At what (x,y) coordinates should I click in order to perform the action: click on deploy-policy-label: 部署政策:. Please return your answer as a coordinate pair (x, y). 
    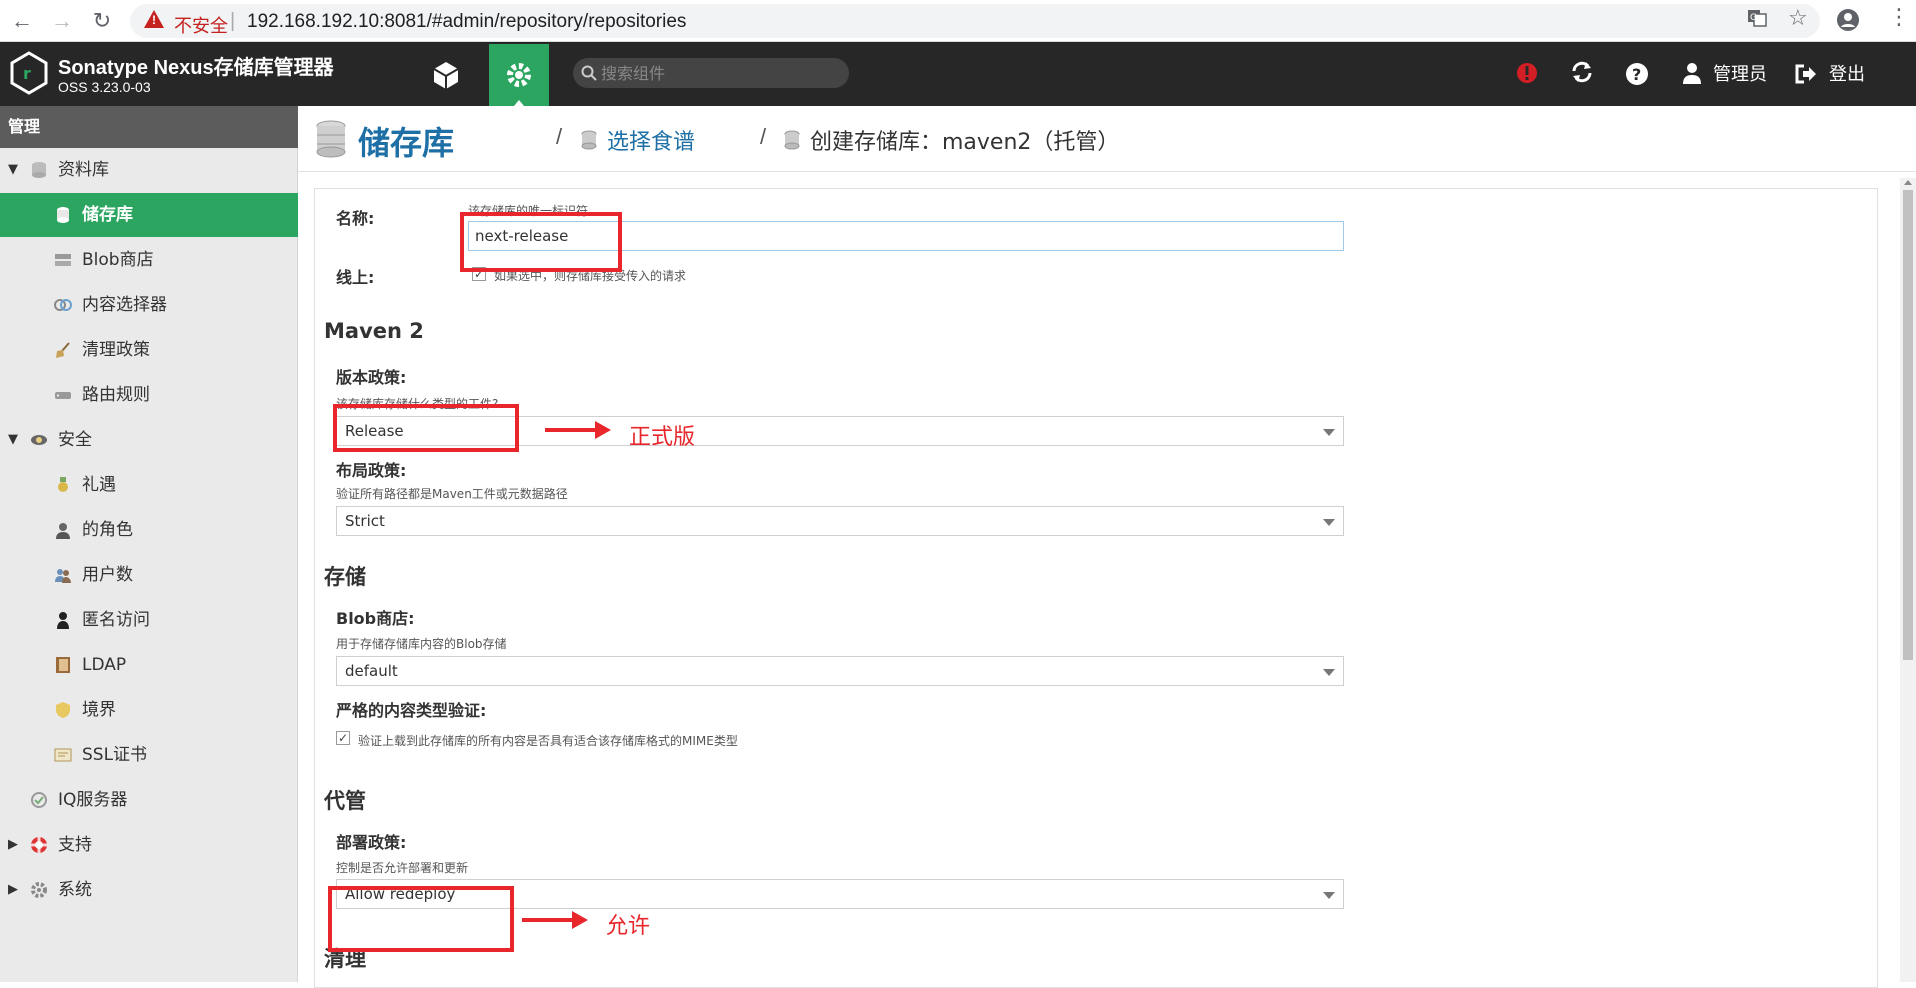
    Looking at the image, I should click on (371, 842).